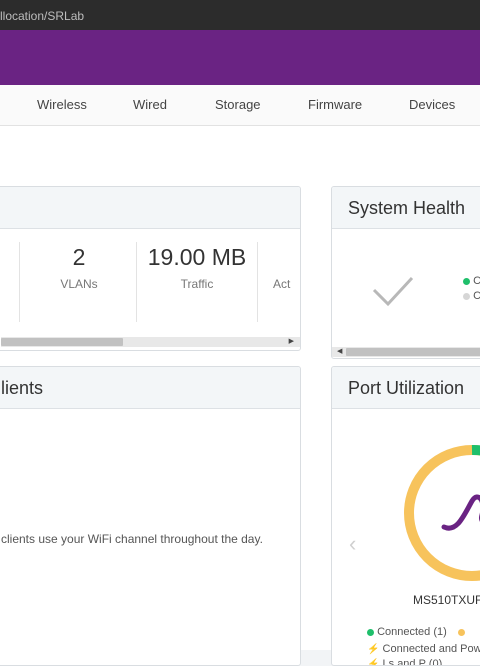 This screenshot has width=480, height=666. What do you see at coordinates (286, 257) in the screenshot?
I see `stat-active-value` at bounding box center [286, 257].